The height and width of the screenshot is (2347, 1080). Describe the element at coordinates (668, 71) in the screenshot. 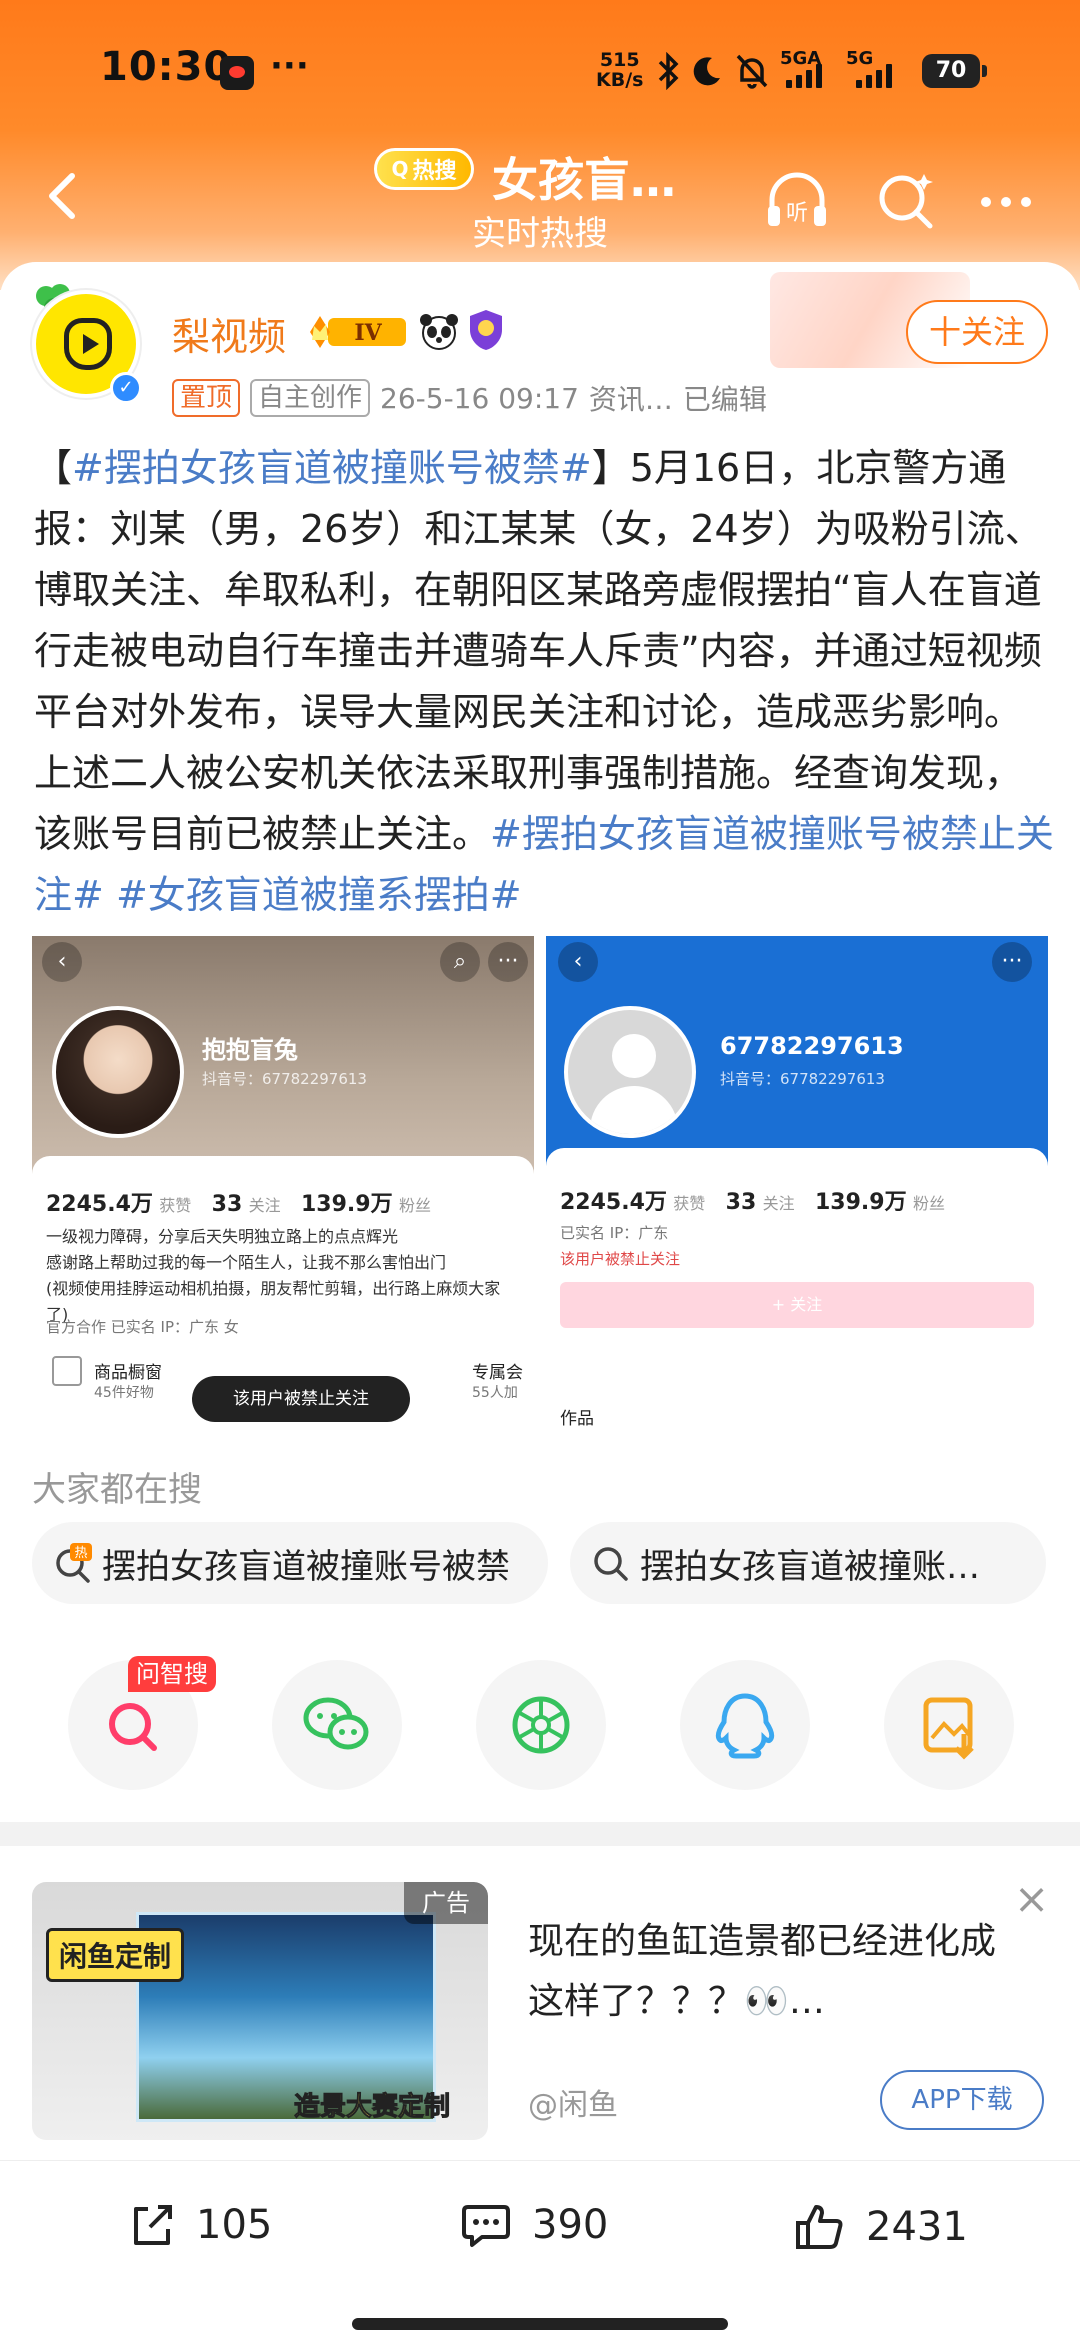

I see `bluetooth-icon` at that location.